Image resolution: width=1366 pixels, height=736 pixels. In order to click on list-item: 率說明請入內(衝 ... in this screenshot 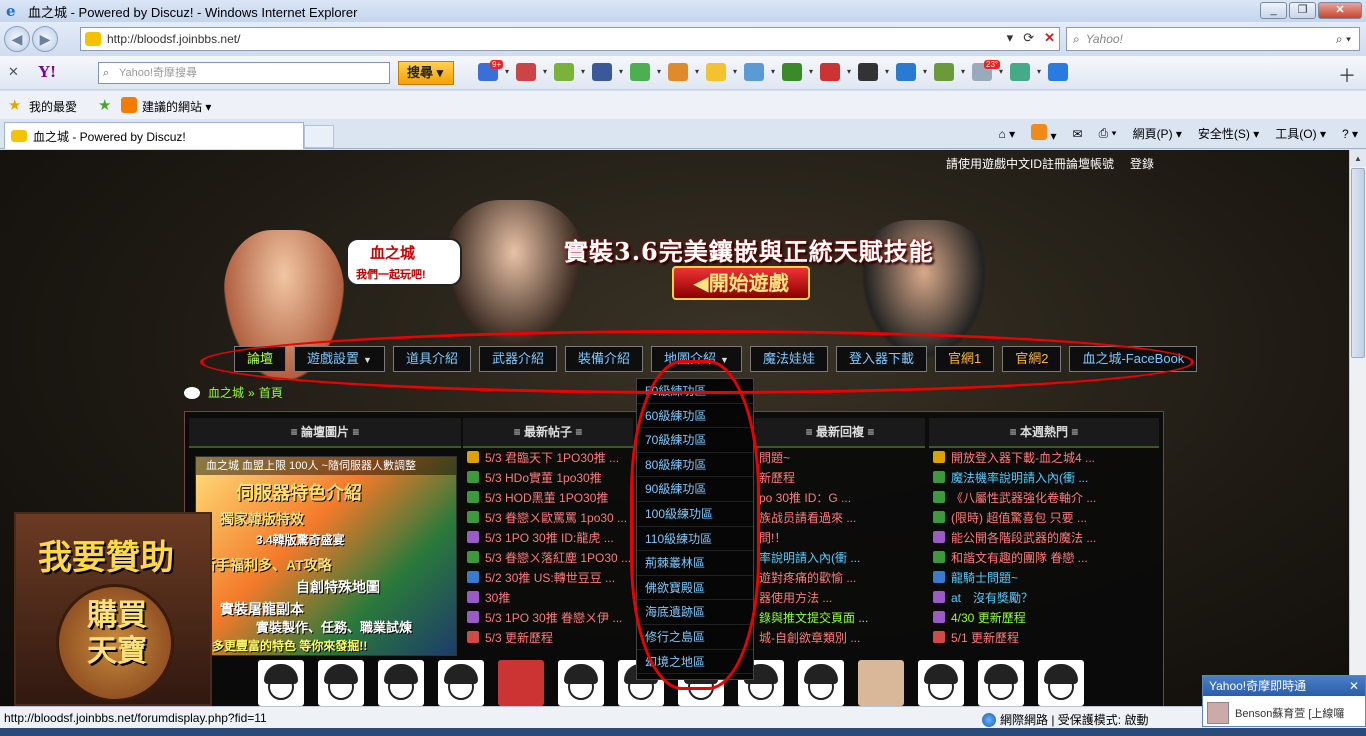, I will do `click(840, 558)`.